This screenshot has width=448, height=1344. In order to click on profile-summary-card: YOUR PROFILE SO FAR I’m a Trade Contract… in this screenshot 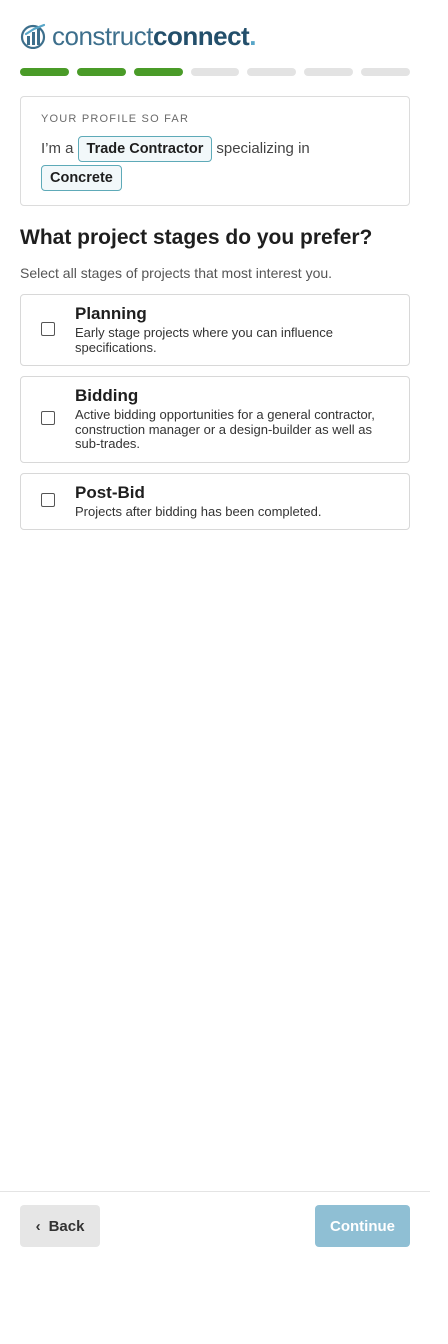, I will do `click(215, 151)`.